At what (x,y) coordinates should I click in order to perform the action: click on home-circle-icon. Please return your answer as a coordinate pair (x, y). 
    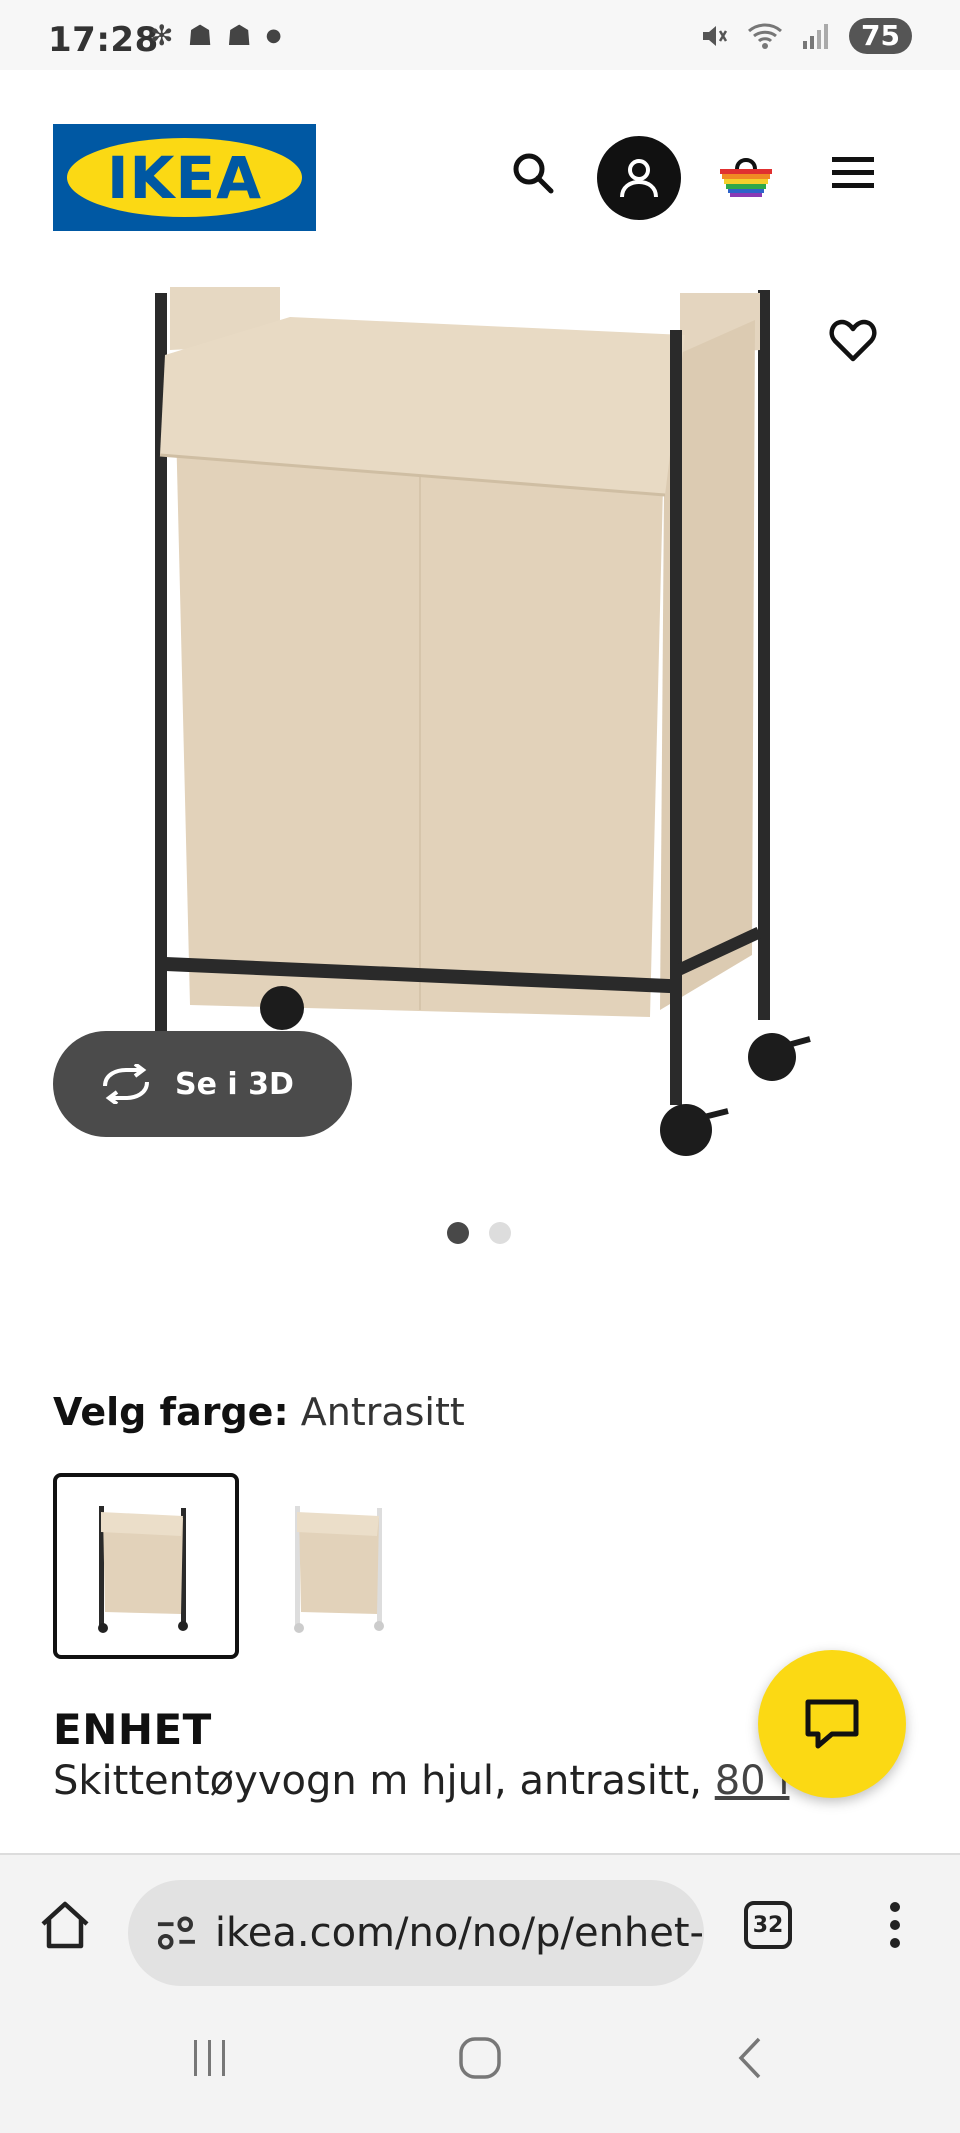
    Looking at the image, I should click on (480, 2058).